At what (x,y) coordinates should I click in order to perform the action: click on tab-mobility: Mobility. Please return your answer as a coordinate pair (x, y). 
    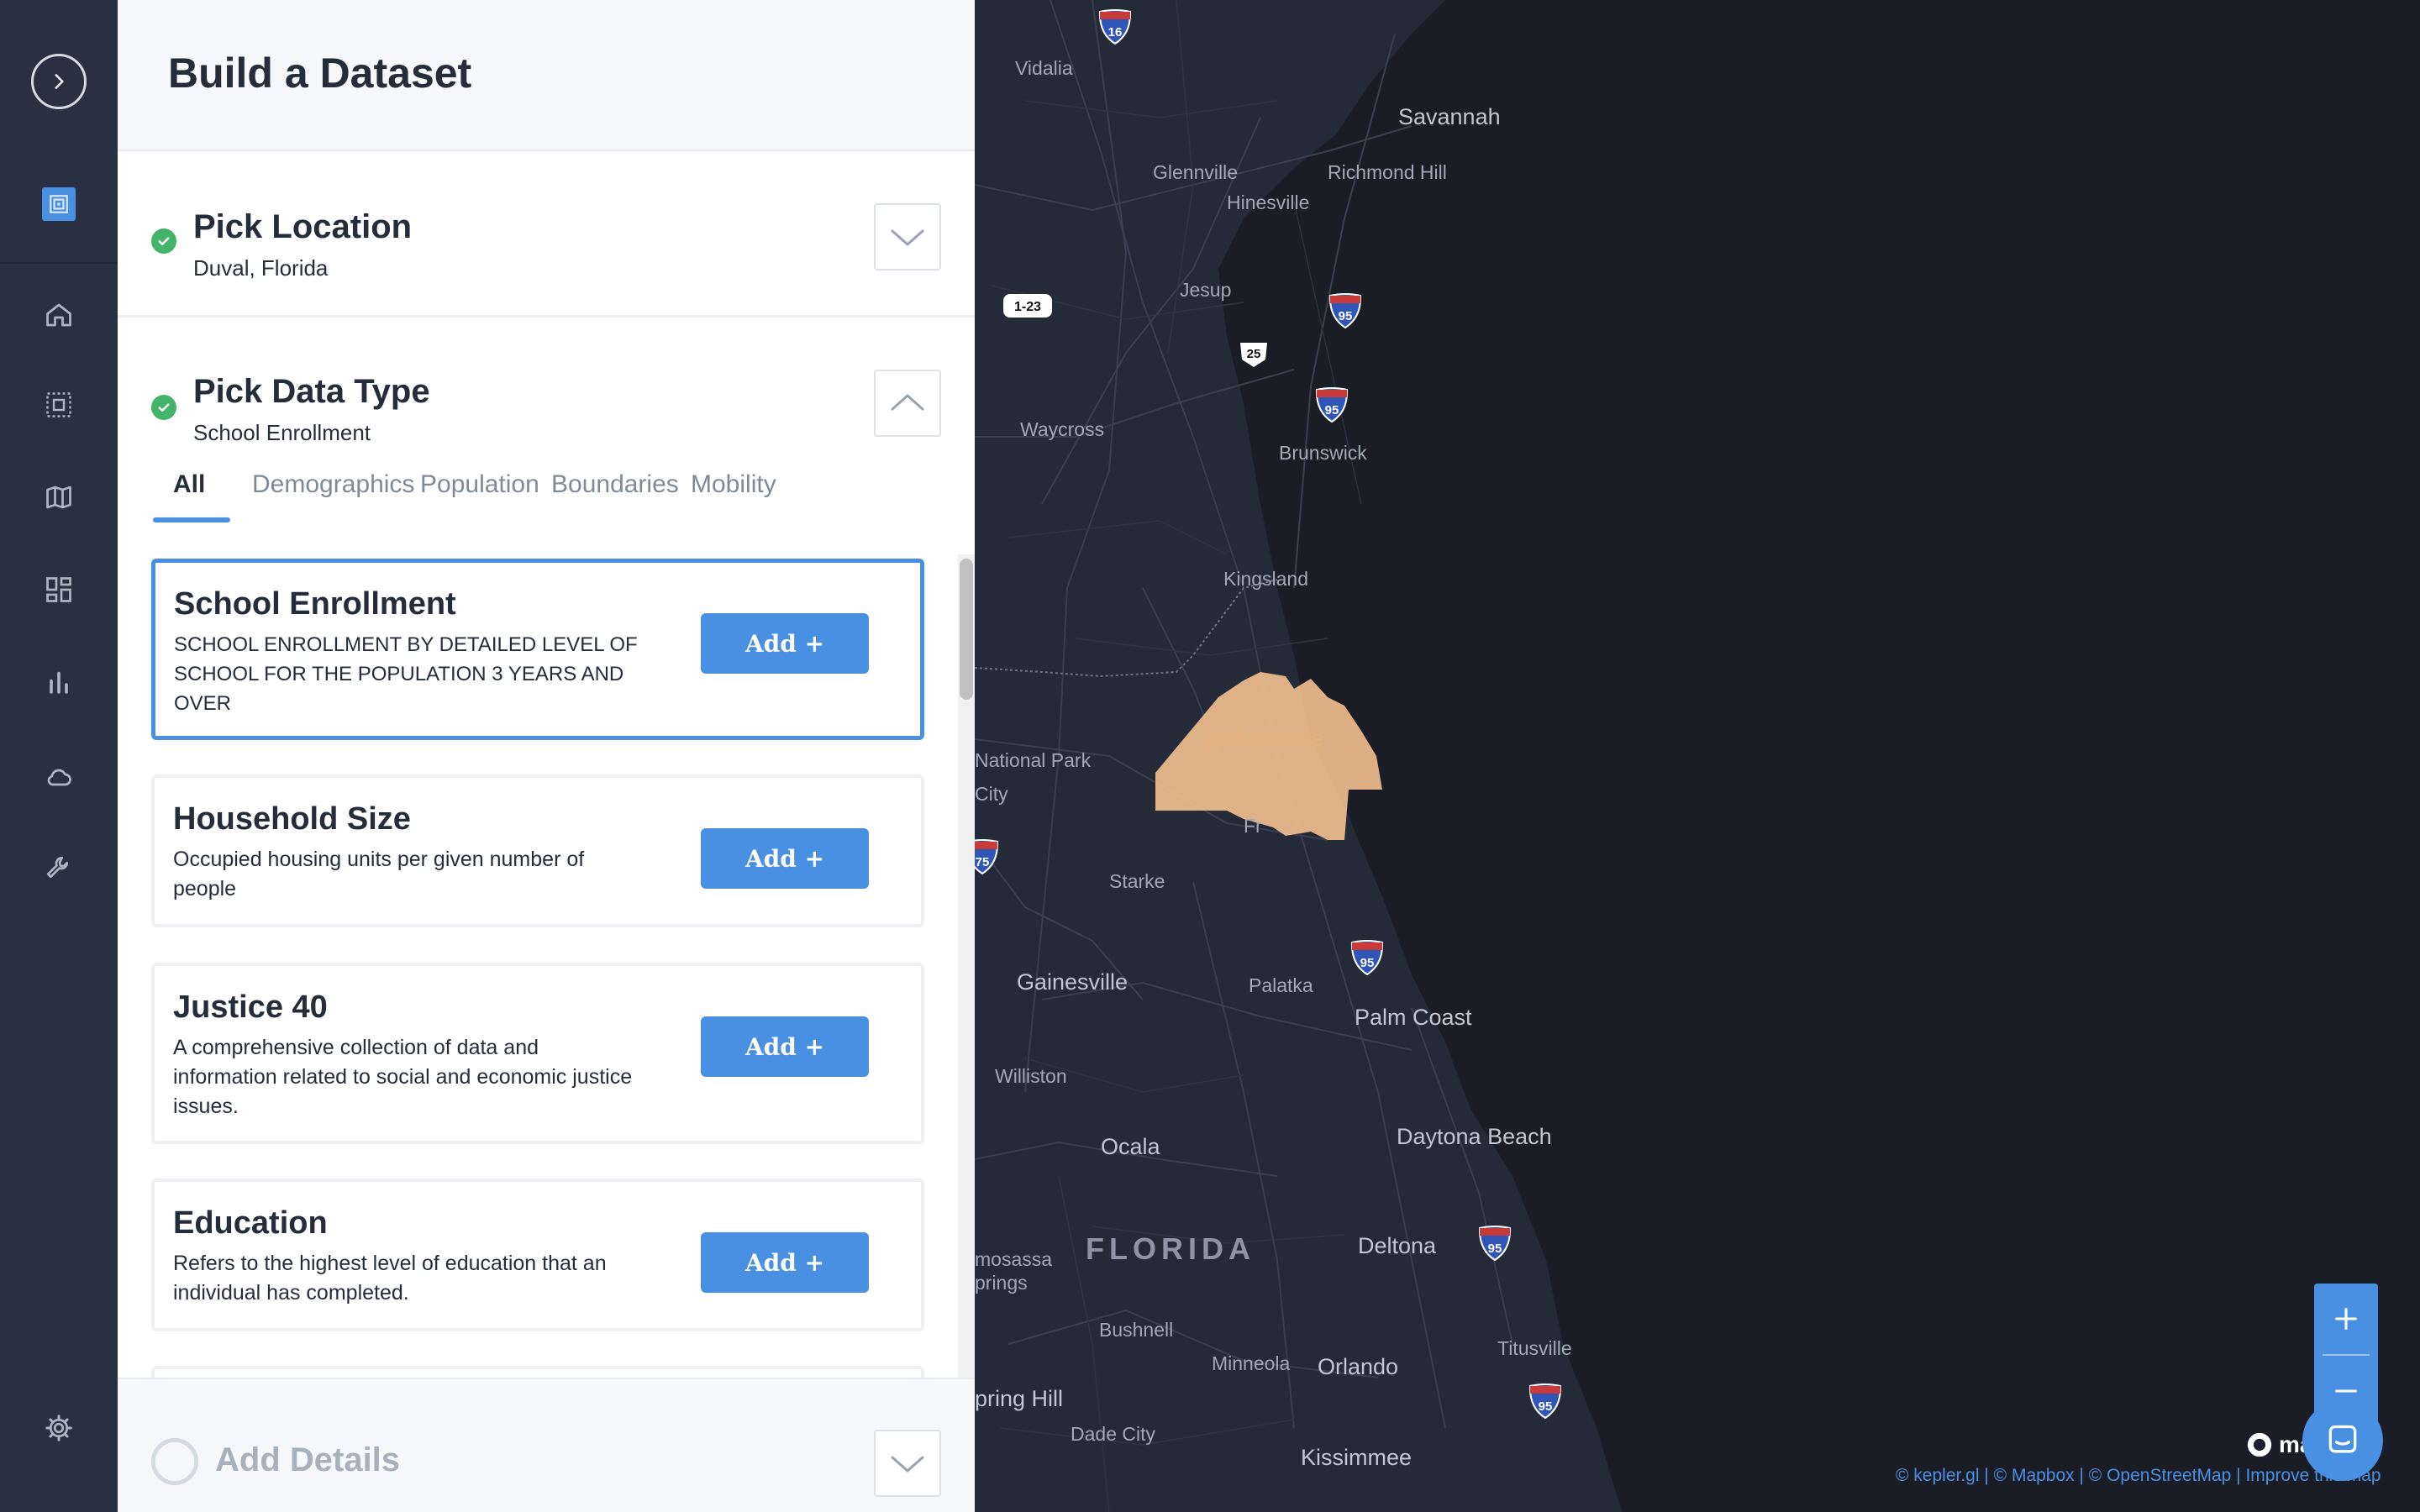
    Looking at the image, I should click on (734, 484).